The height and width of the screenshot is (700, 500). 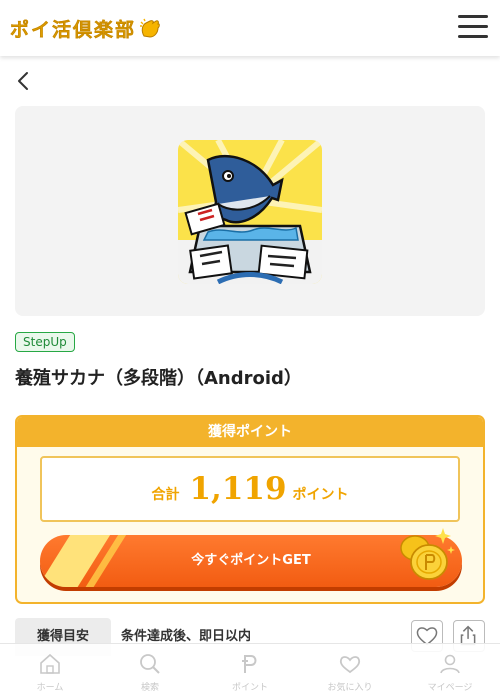 What do you see at coordinates (249, 688) in the screenshot?
I see `nav-points-label: ポイント` at bounding box center [249, 688].